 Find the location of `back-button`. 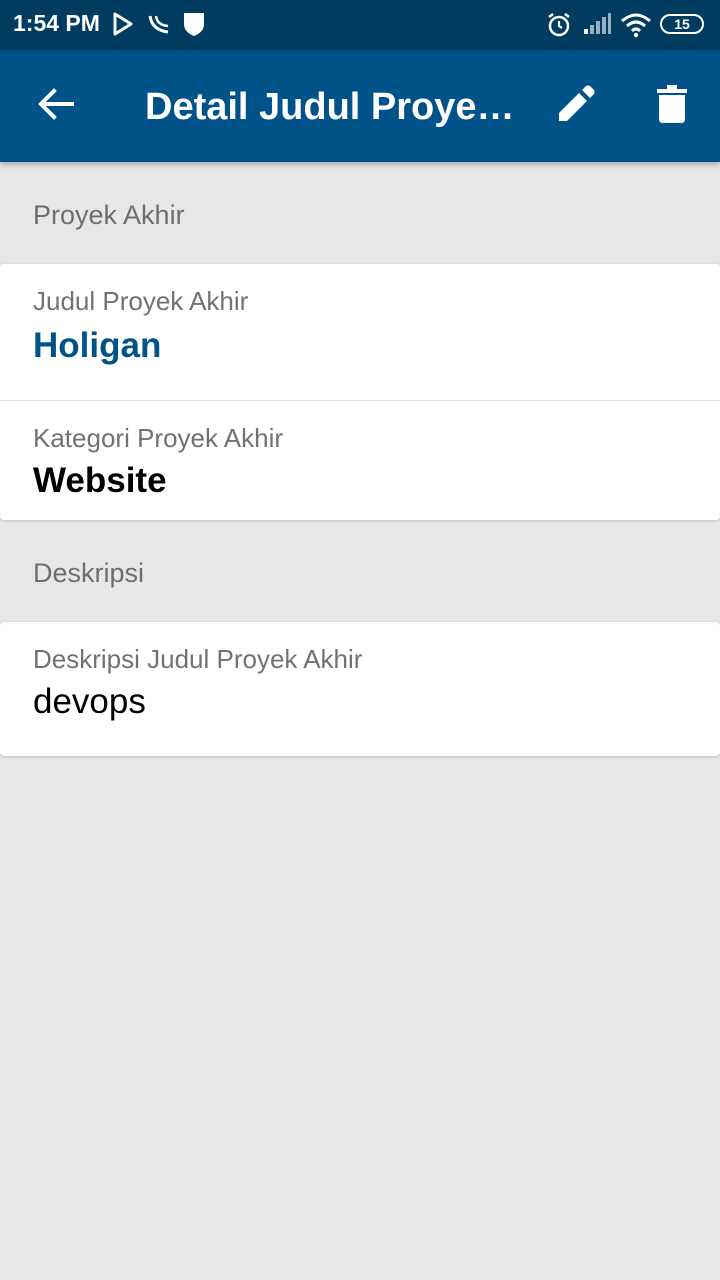

back-button is located at coordinates (56, 106).